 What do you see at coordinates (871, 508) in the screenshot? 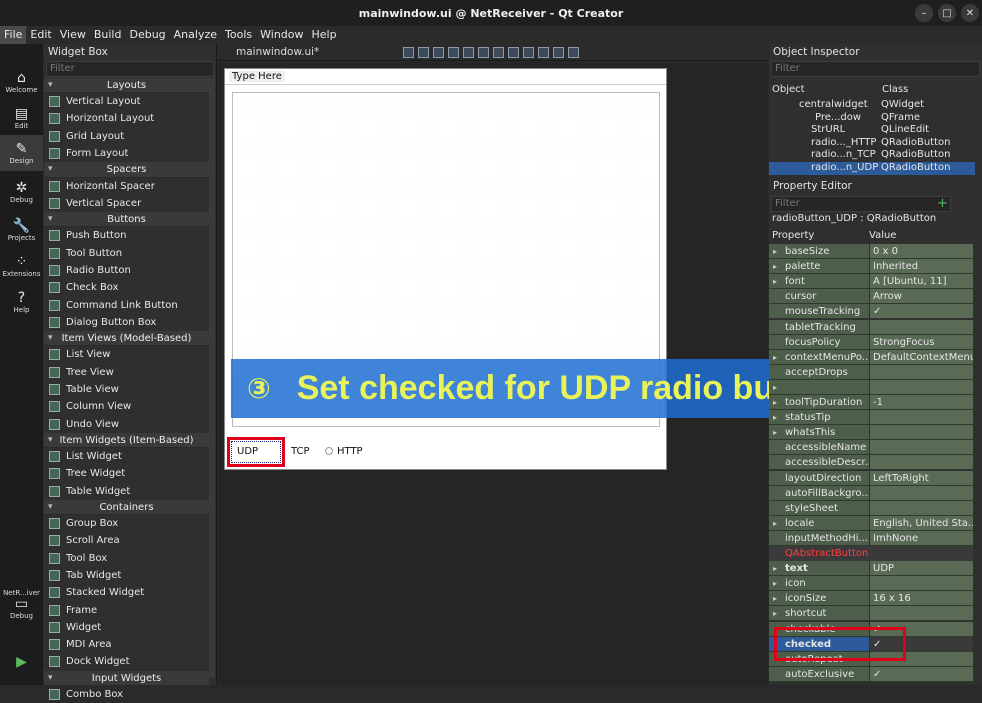
I see `property-row: styleSheet` at bounding box center [871, 508].